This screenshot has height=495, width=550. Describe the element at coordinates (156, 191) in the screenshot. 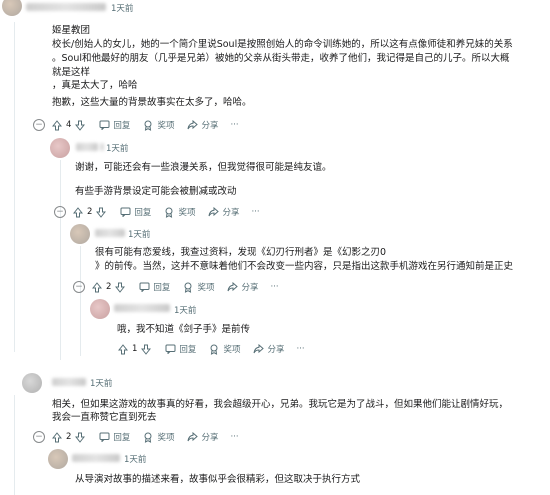

I see `comment-body-line: 有些手游背景设定可能会被删减或改动` at that location.